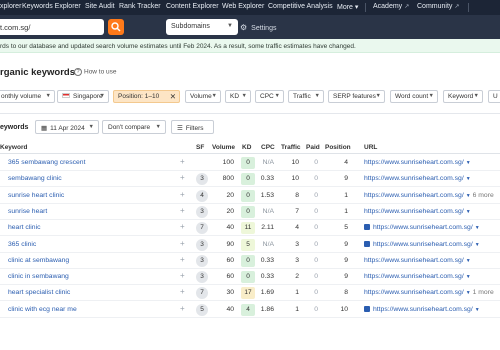 This screenshot has width=500, height=350. Describe the element at coordinates (36, 195) in the screenshot. I see `keyword-link: sunrise heart clinic` at that location.